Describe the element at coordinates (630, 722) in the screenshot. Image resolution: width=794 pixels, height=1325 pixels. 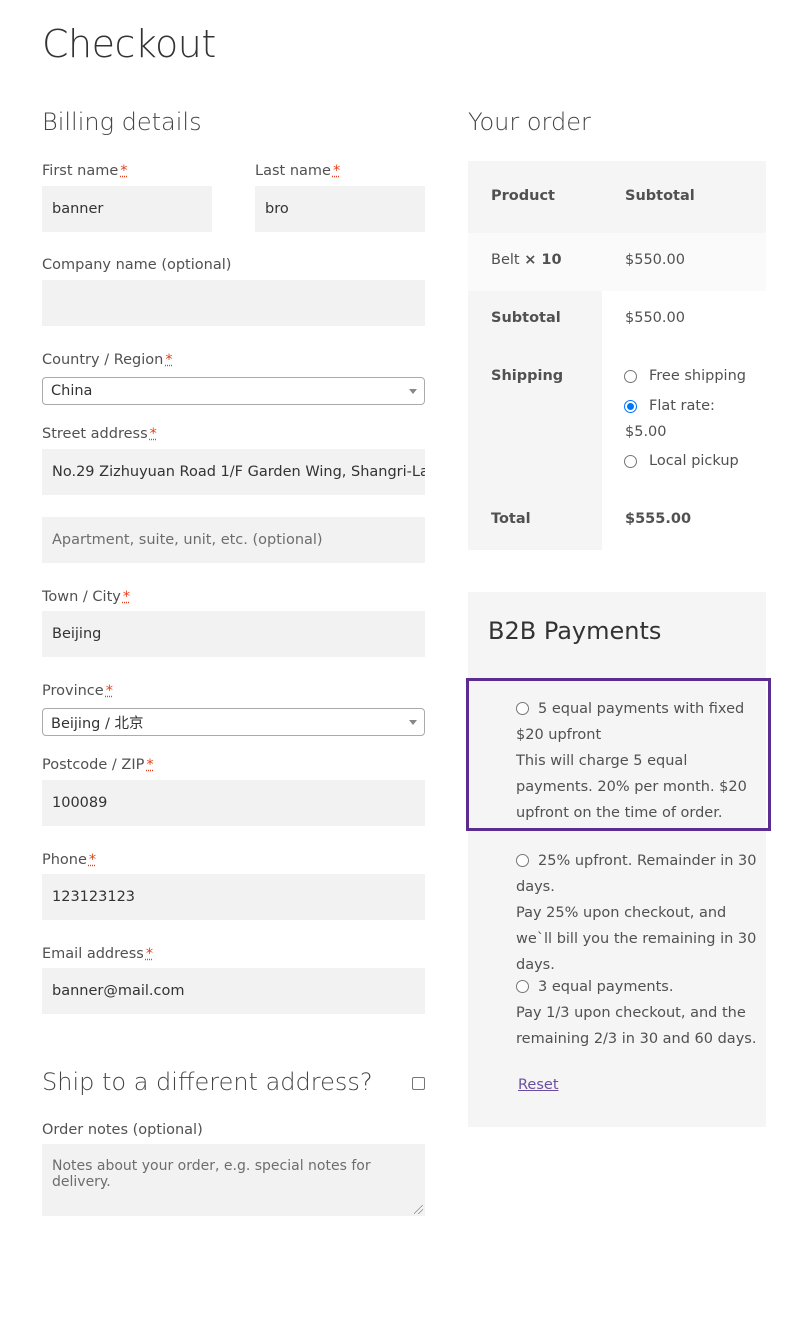
I see `b2b-option-1-title: 5 equal payments with fixed $20 upfront` at that location.